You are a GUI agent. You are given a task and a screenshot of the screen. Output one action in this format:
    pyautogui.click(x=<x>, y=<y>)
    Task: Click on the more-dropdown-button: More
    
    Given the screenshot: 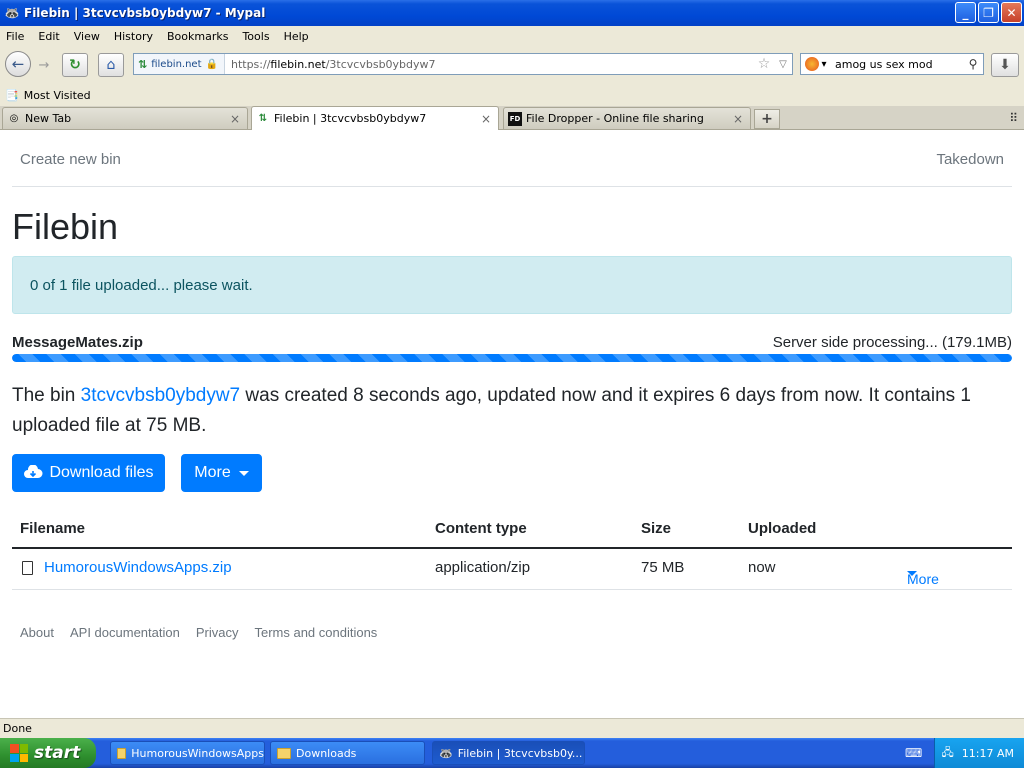 What is the action you would take?
    pyautogui.click(x=221, y=473)
    